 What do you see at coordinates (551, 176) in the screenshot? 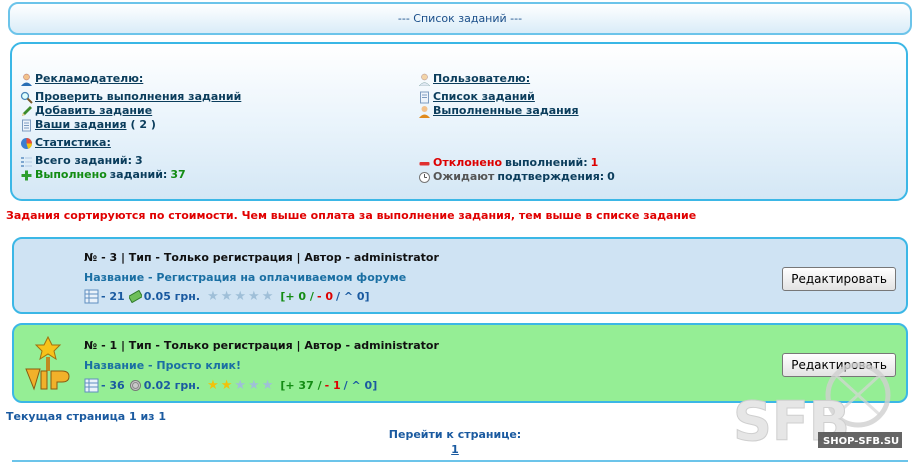
I see `stat-waiting-label: подтверждения:` at bounding box center [551, 176].